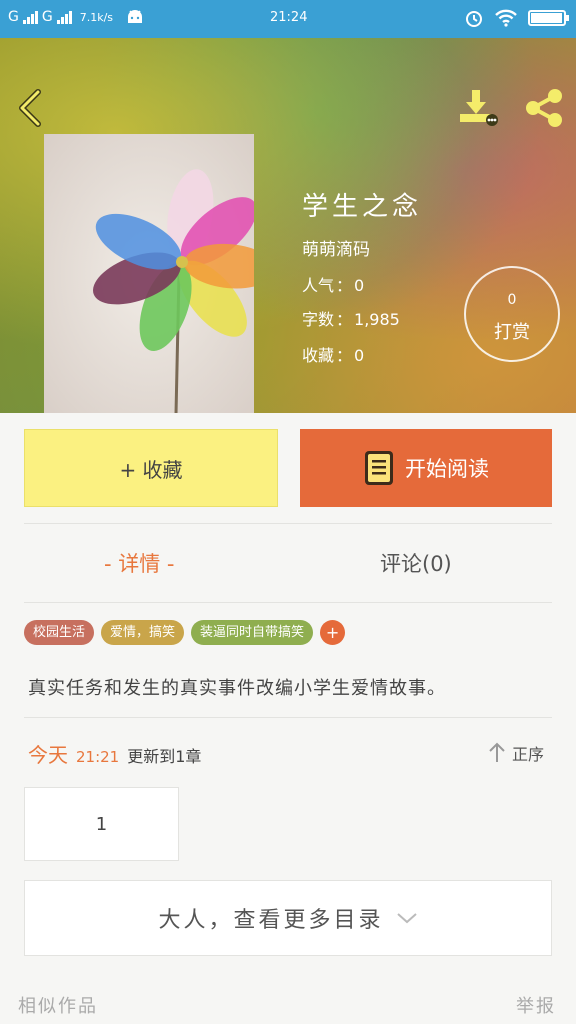  Describe the element at coordinates (359, 285) in the screenshot. I see `popularity-value: 0` at that location.